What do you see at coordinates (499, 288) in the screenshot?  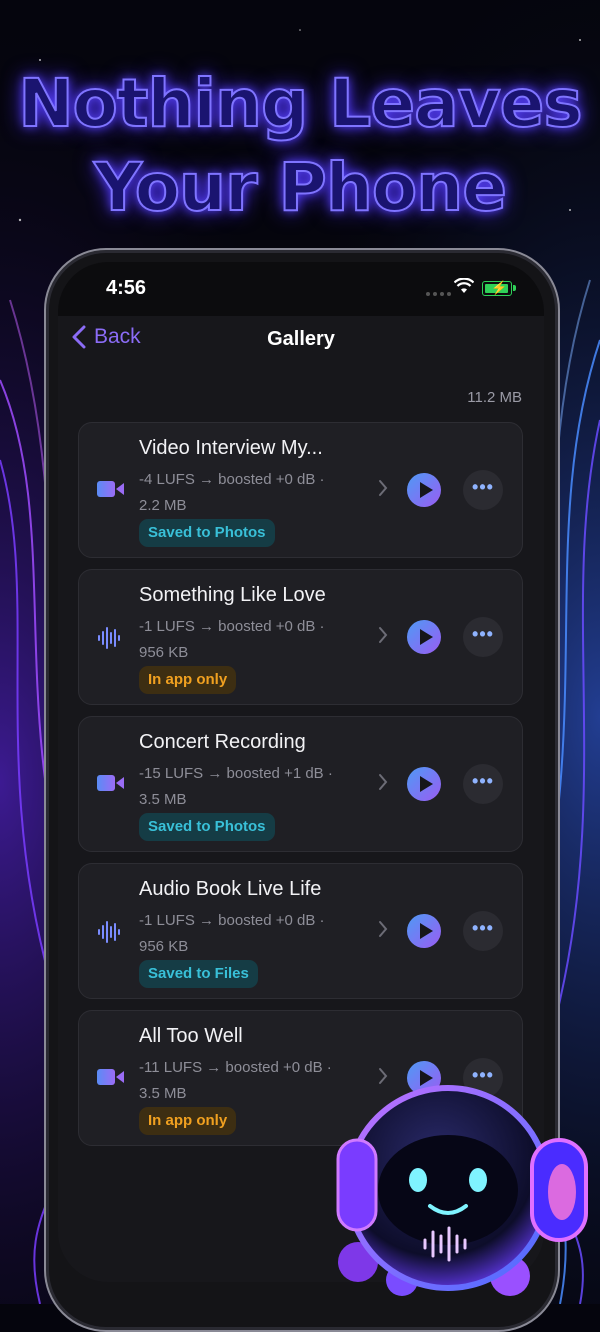 I see `battery-charging-icon: ⚡` at bounding box center [499, 288].